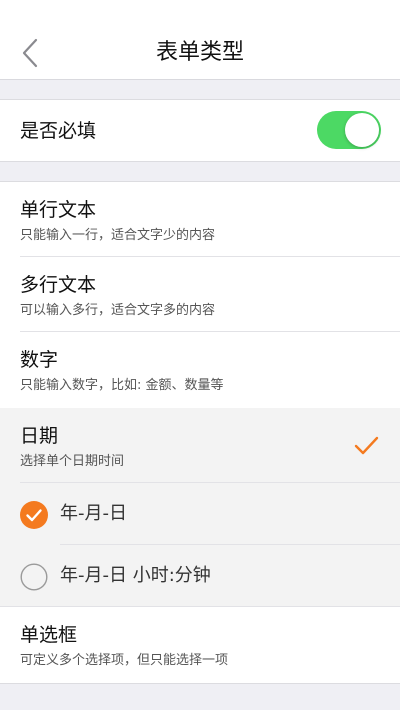 The image size is (400, 710). I want to click on type-option-single-line: 单行文本 只能输入一行，适合文字少的内容, so click(200, 219).